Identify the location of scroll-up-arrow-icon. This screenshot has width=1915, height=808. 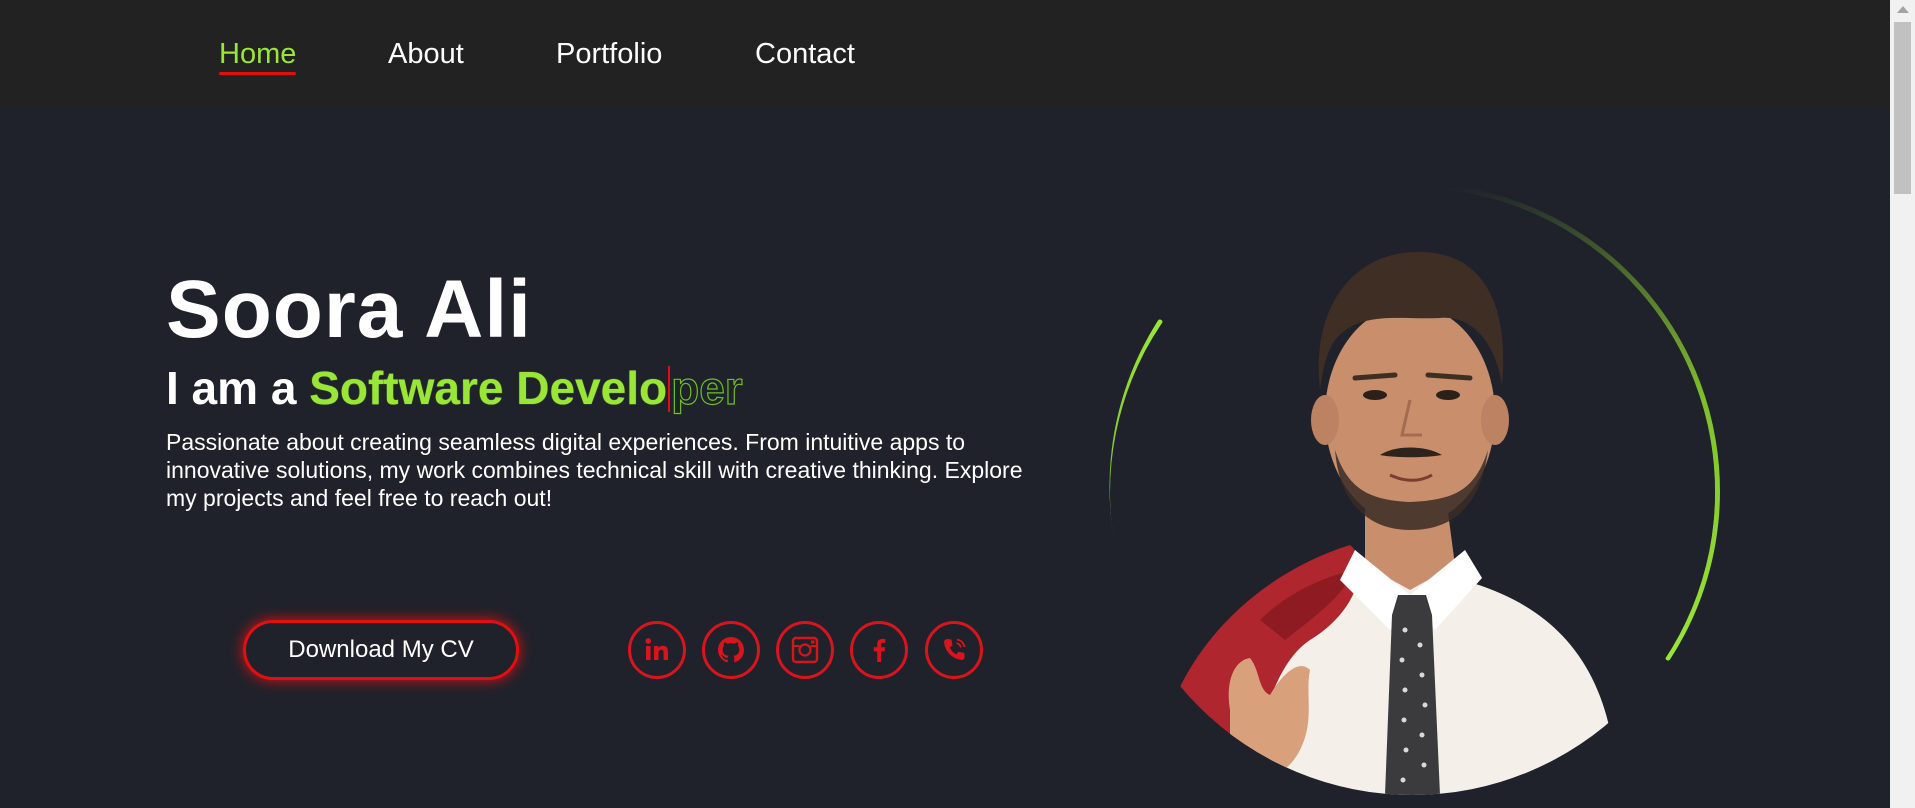
(1903, 9).